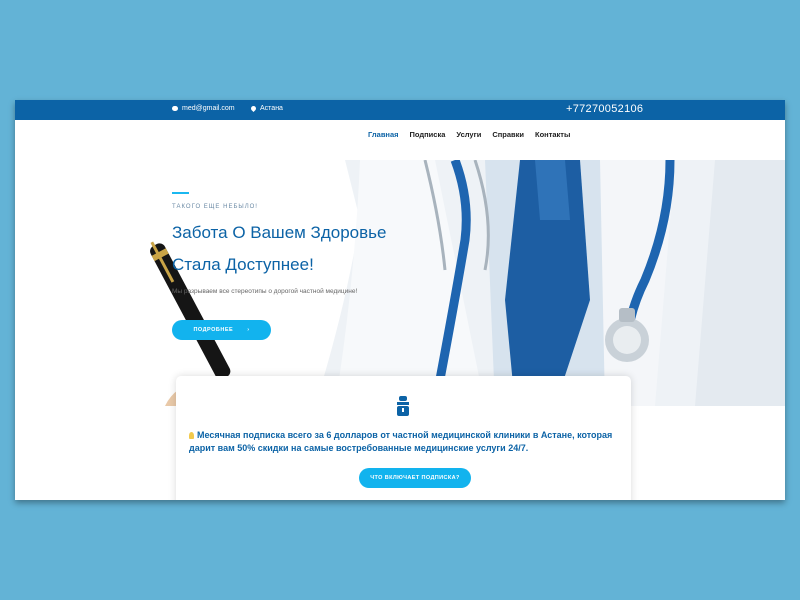 This screenshot has width=800, height=600. I want to click on more-button-label: ПОДРОБНЕЕ, so click(213, 330).